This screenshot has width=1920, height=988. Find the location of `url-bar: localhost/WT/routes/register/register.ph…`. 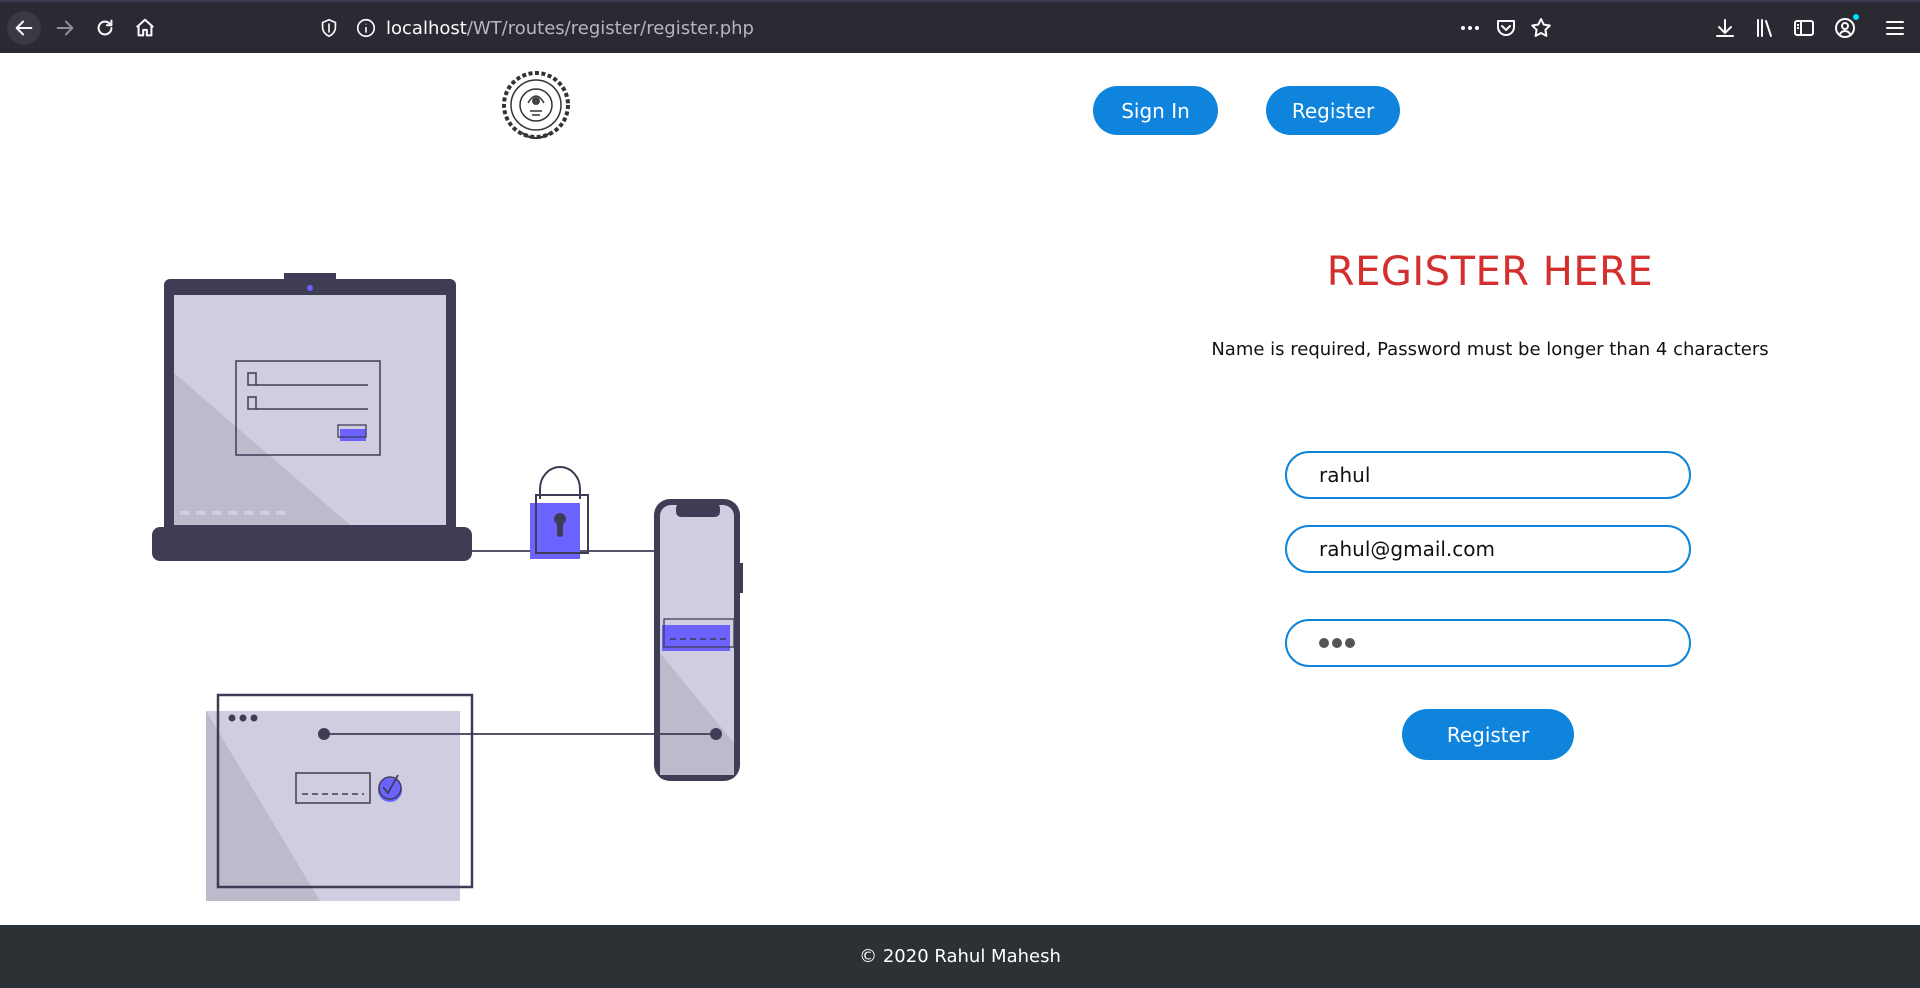

url-bar: localhost/WT/routes/register/register.ph… is located at coordinates (570, 28).